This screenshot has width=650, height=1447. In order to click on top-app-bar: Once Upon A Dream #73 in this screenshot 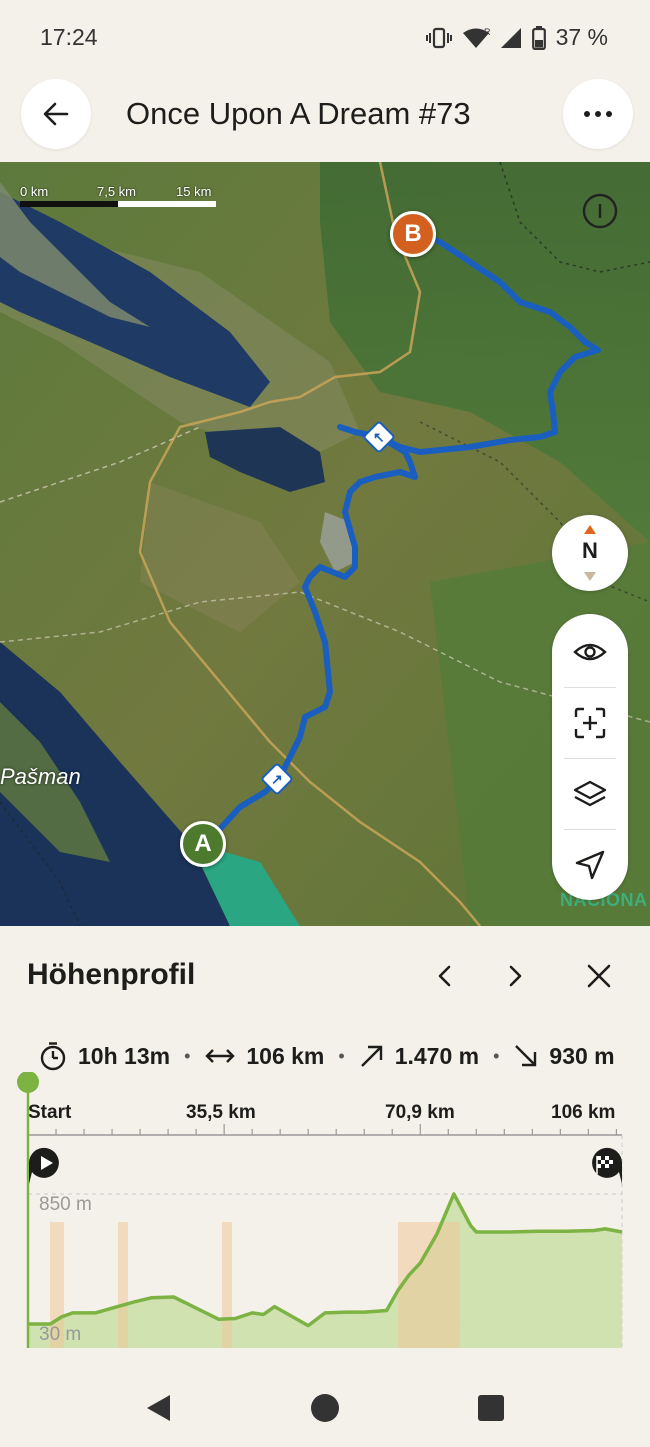, I will do `click(325, 119)`.